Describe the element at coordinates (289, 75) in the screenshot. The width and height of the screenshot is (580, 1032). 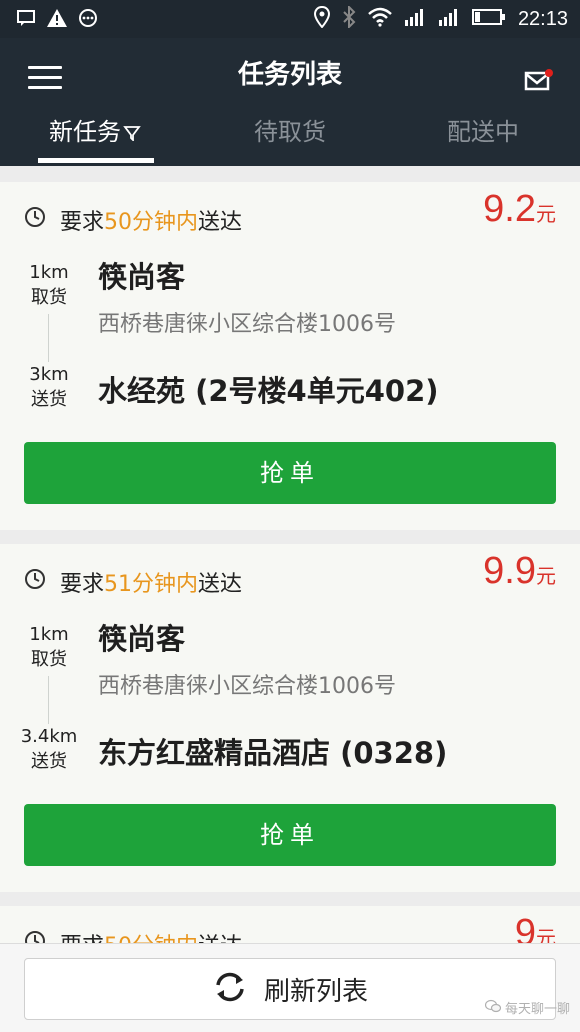
I see `page-title: 任务列表` at that location.